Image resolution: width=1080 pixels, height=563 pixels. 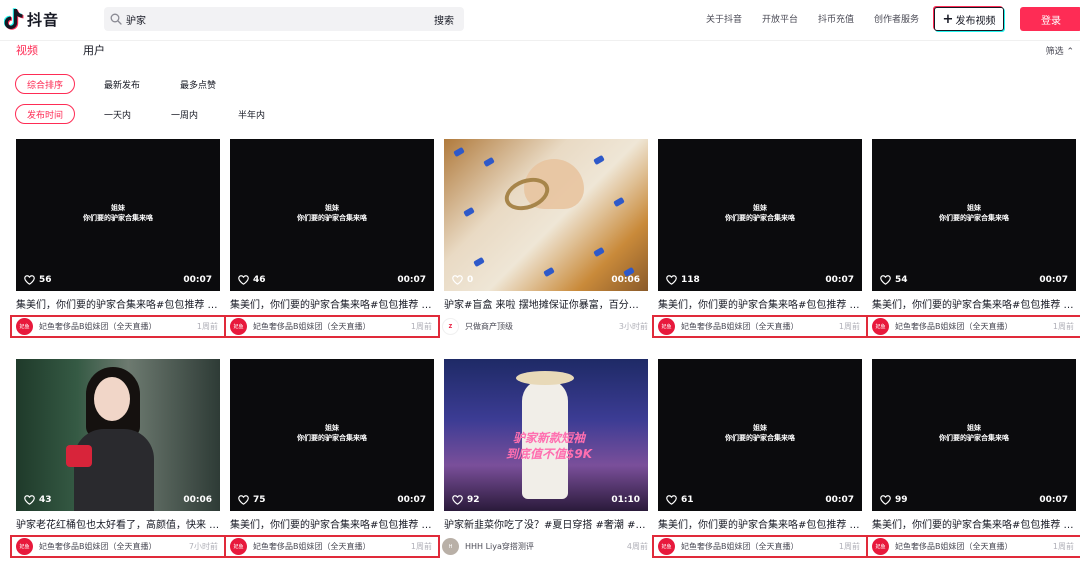 What do you see at coordinates (94, 50) in the screenshot?
I see `tab-users: 用户` at bounding box center [94, 50].